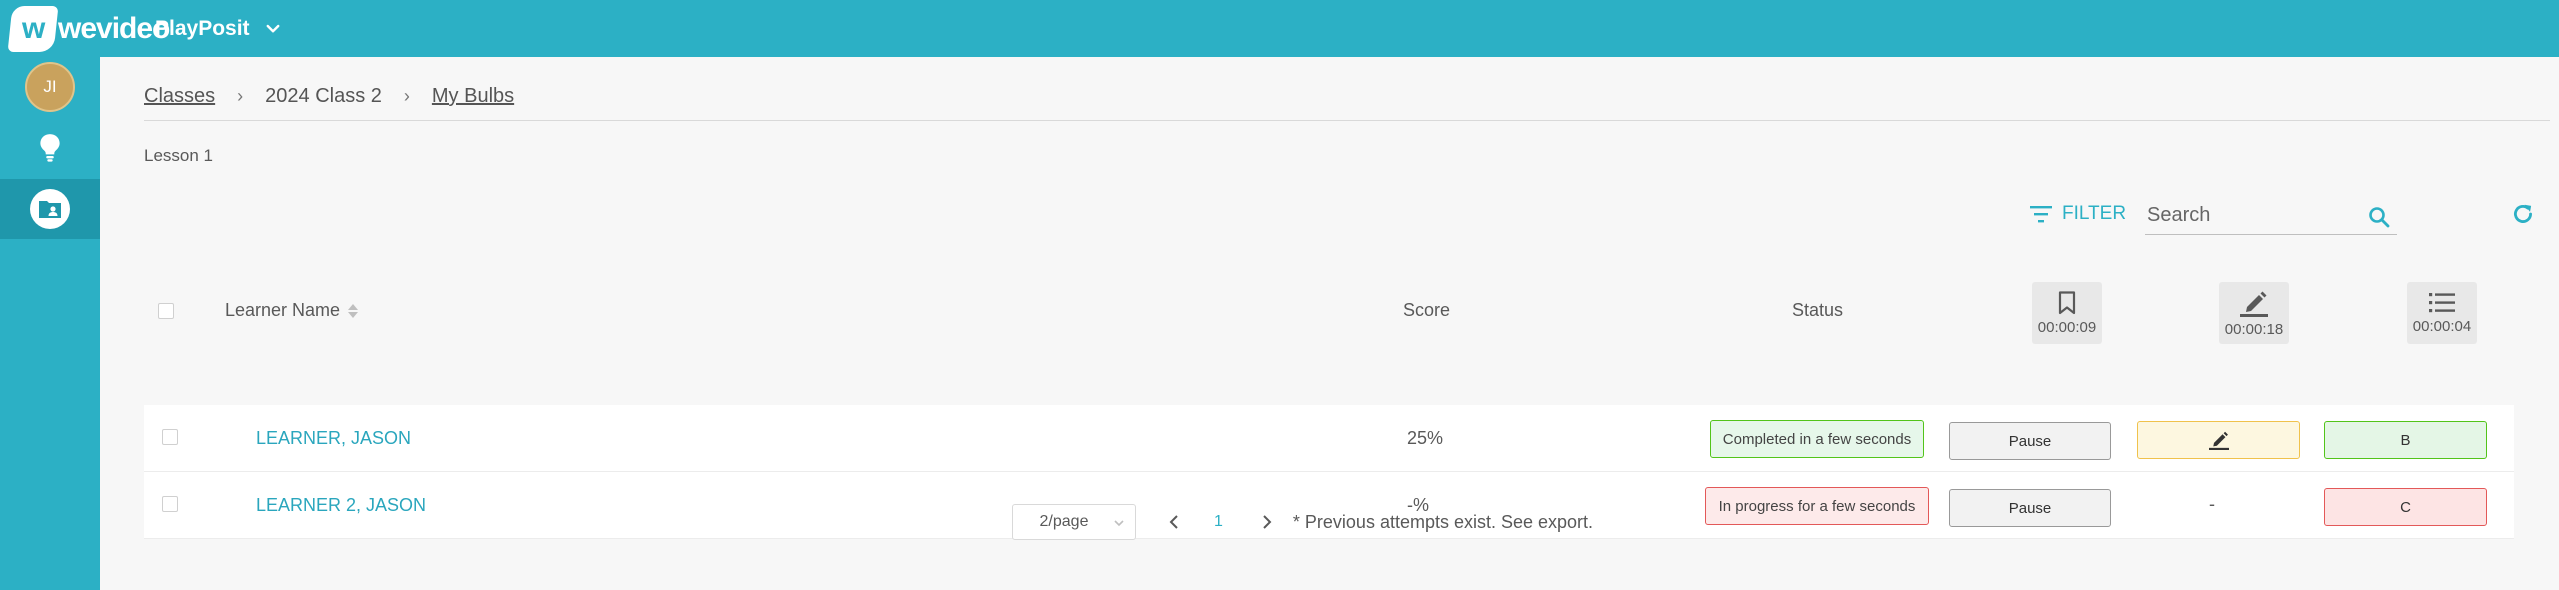  I want to click on search-box, so click(2271, 216).